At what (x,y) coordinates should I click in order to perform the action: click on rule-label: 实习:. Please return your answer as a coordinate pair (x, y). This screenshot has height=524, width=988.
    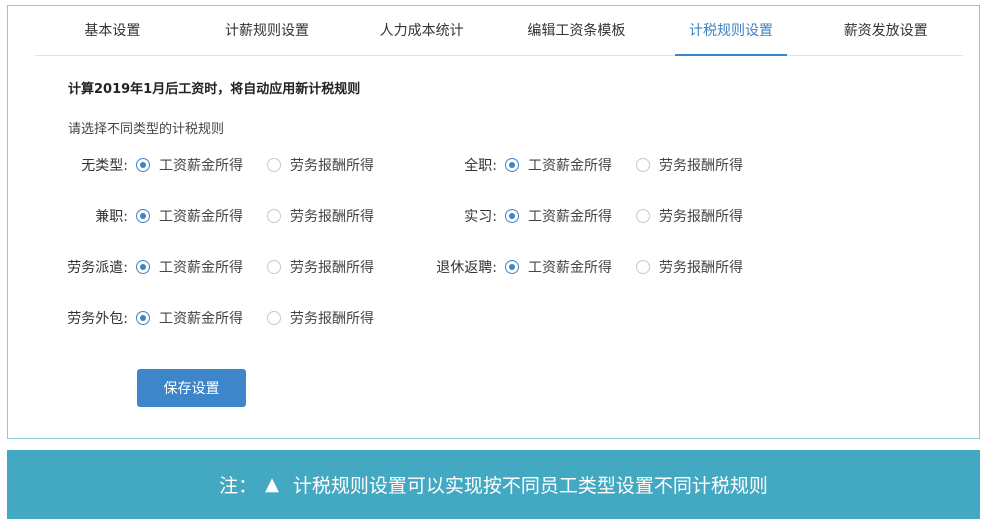
    Looking at the image, I should click on (480, 217).